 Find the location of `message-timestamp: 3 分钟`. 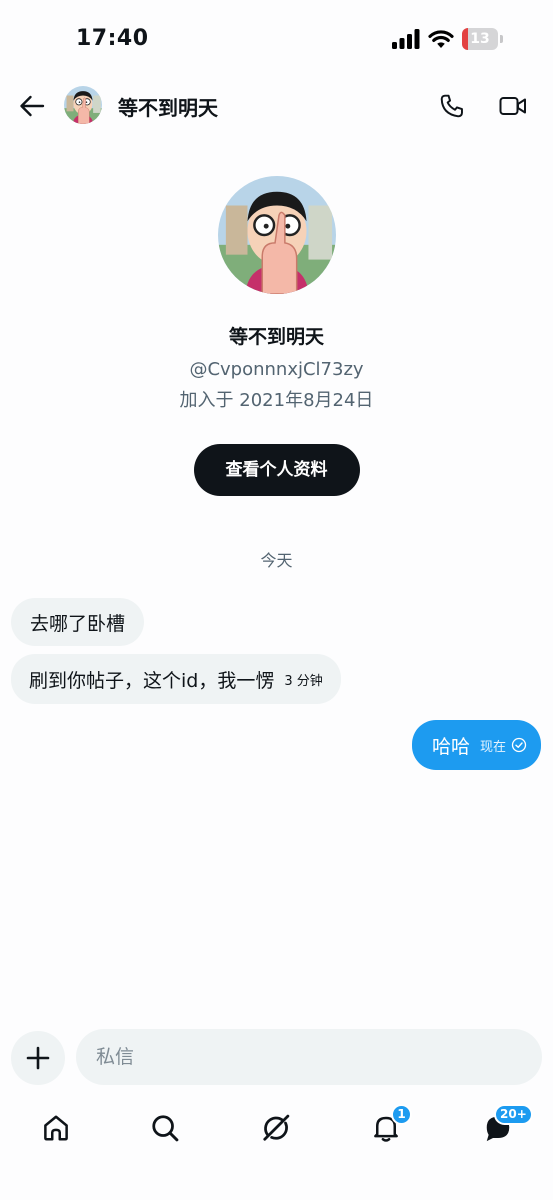

message-timestamp: 3 分钟 is located at coordinates (303, 681).